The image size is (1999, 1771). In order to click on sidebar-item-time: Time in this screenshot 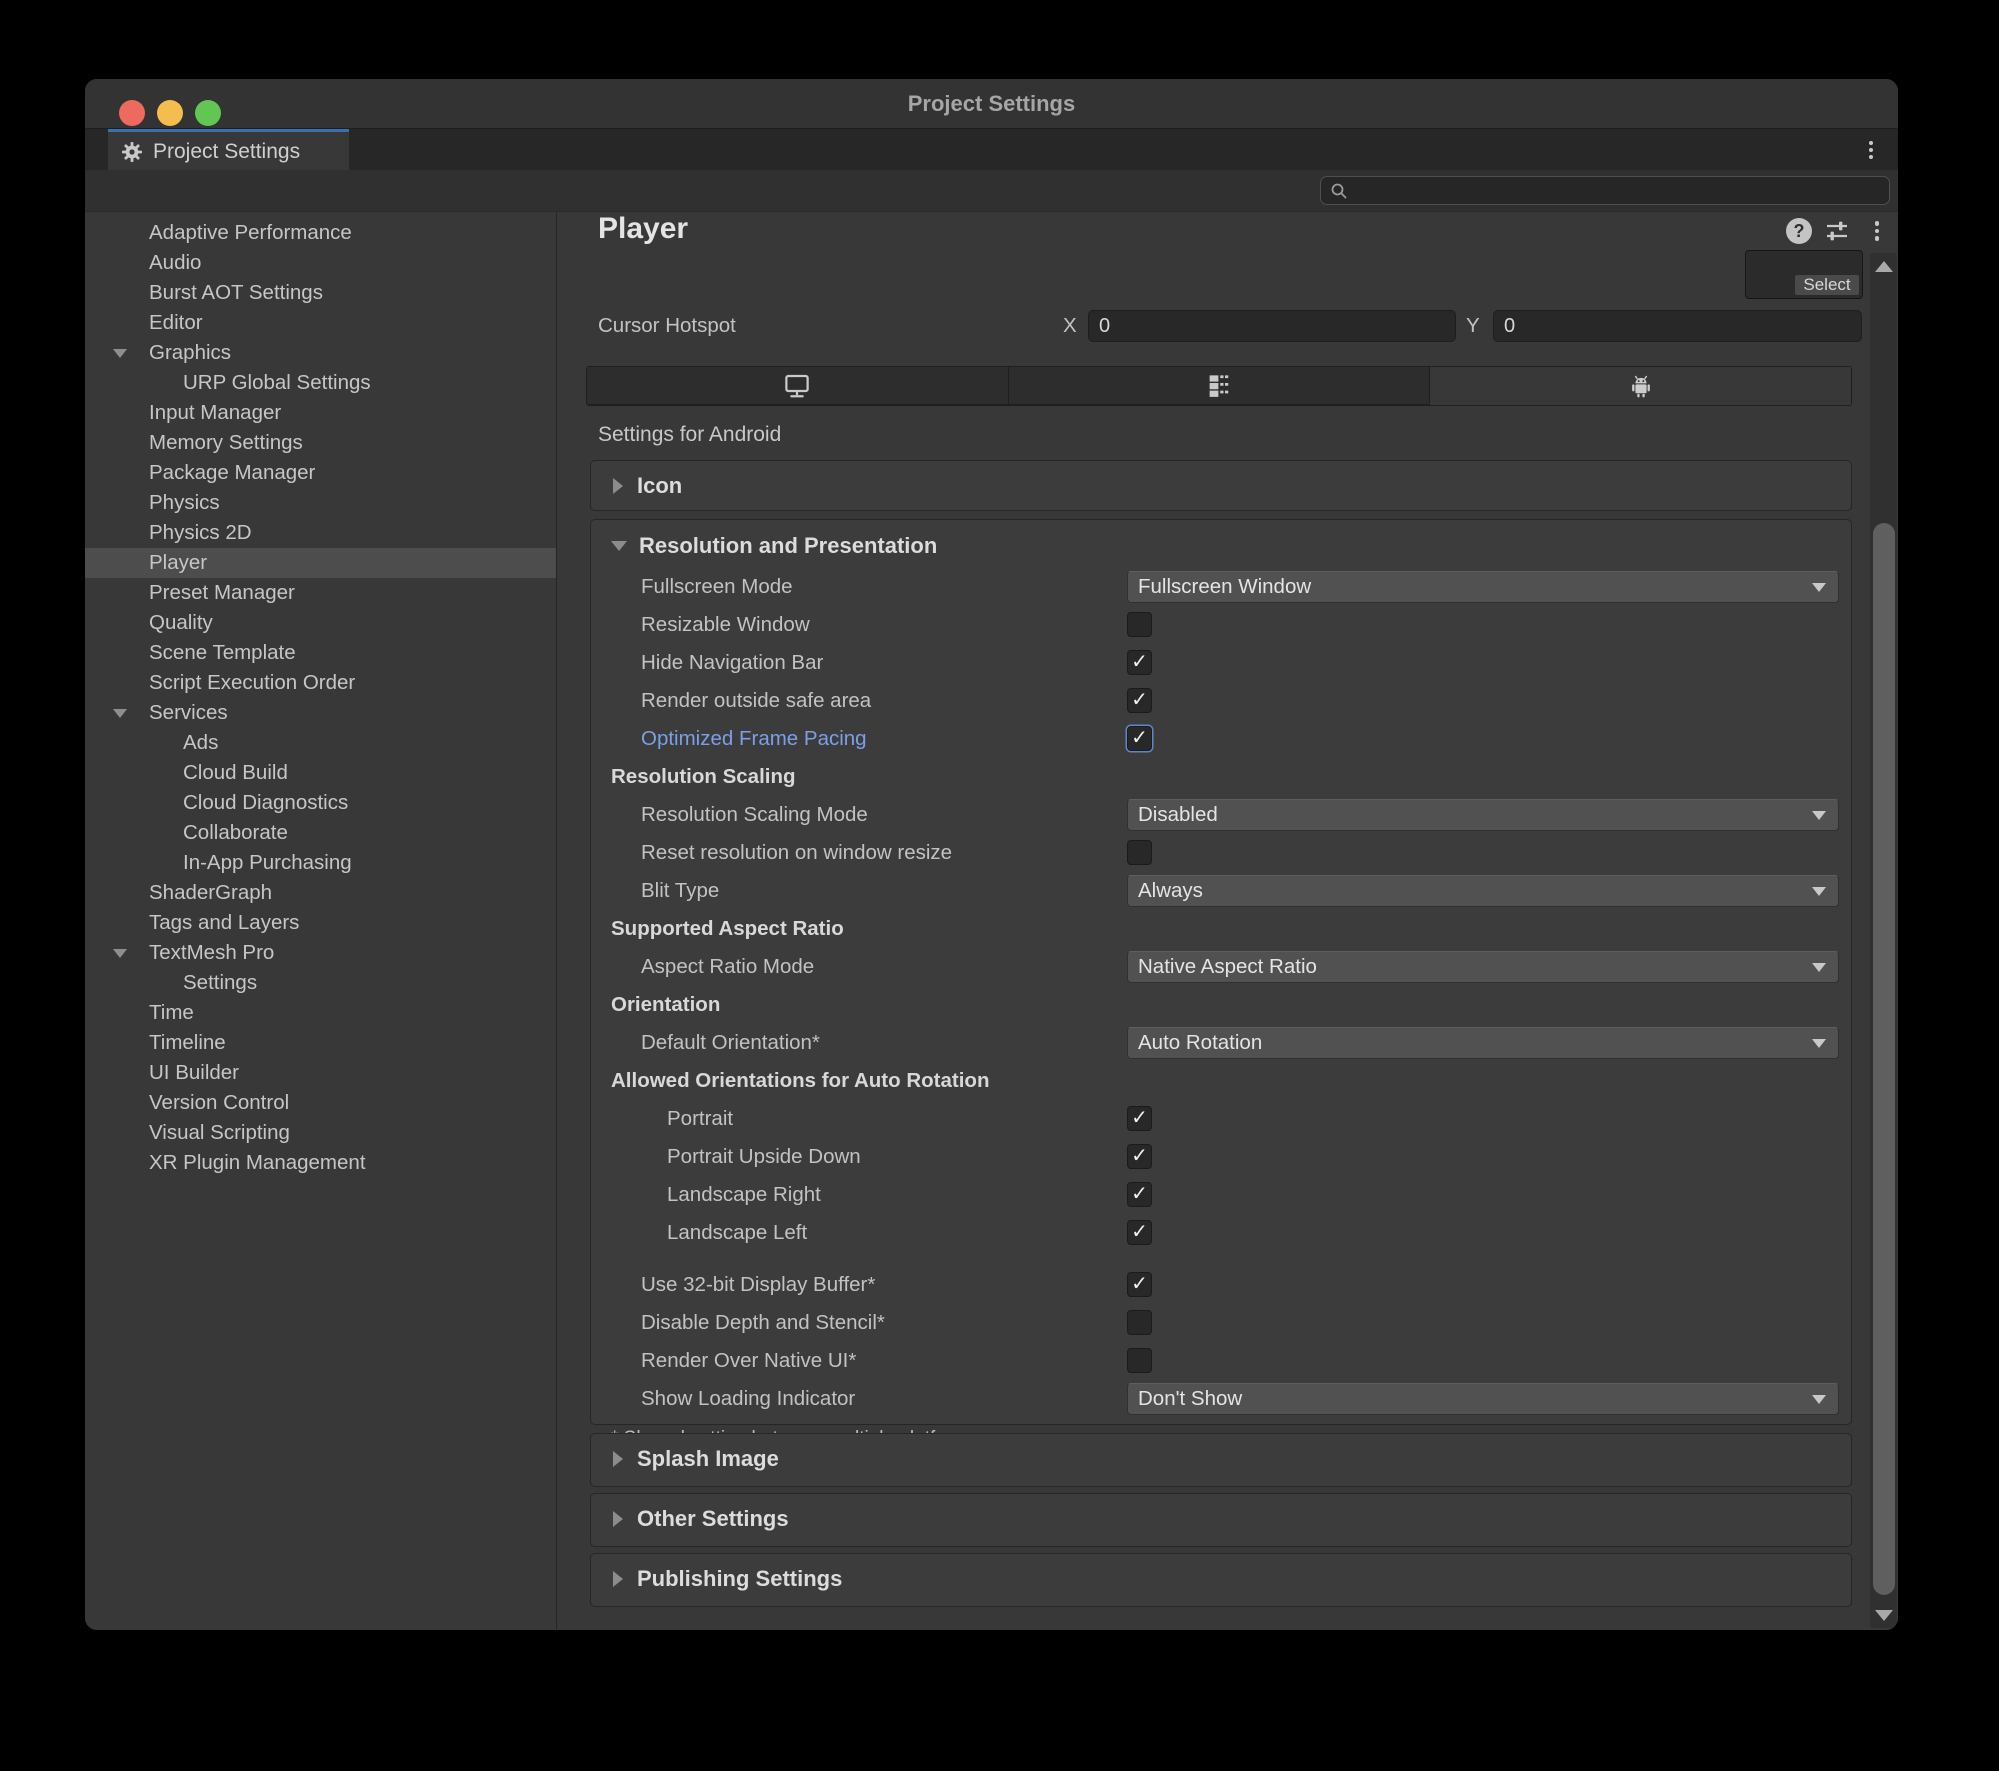, I will do `click(320, 1013)`.